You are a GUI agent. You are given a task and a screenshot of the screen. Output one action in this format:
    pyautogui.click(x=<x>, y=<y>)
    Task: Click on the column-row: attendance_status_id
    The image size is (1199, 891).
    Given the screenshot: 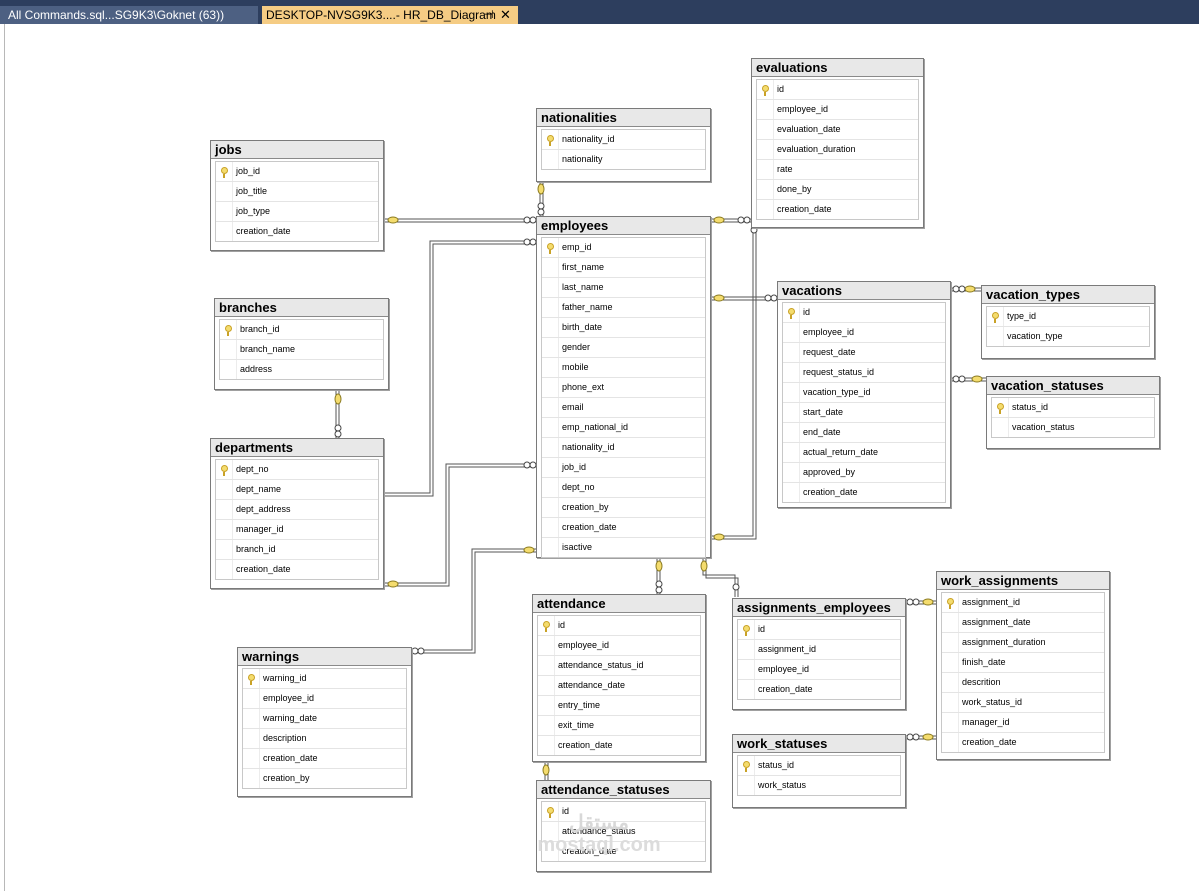 What is the action you would take?
    pyautogui.click(x=619, y=666)
    